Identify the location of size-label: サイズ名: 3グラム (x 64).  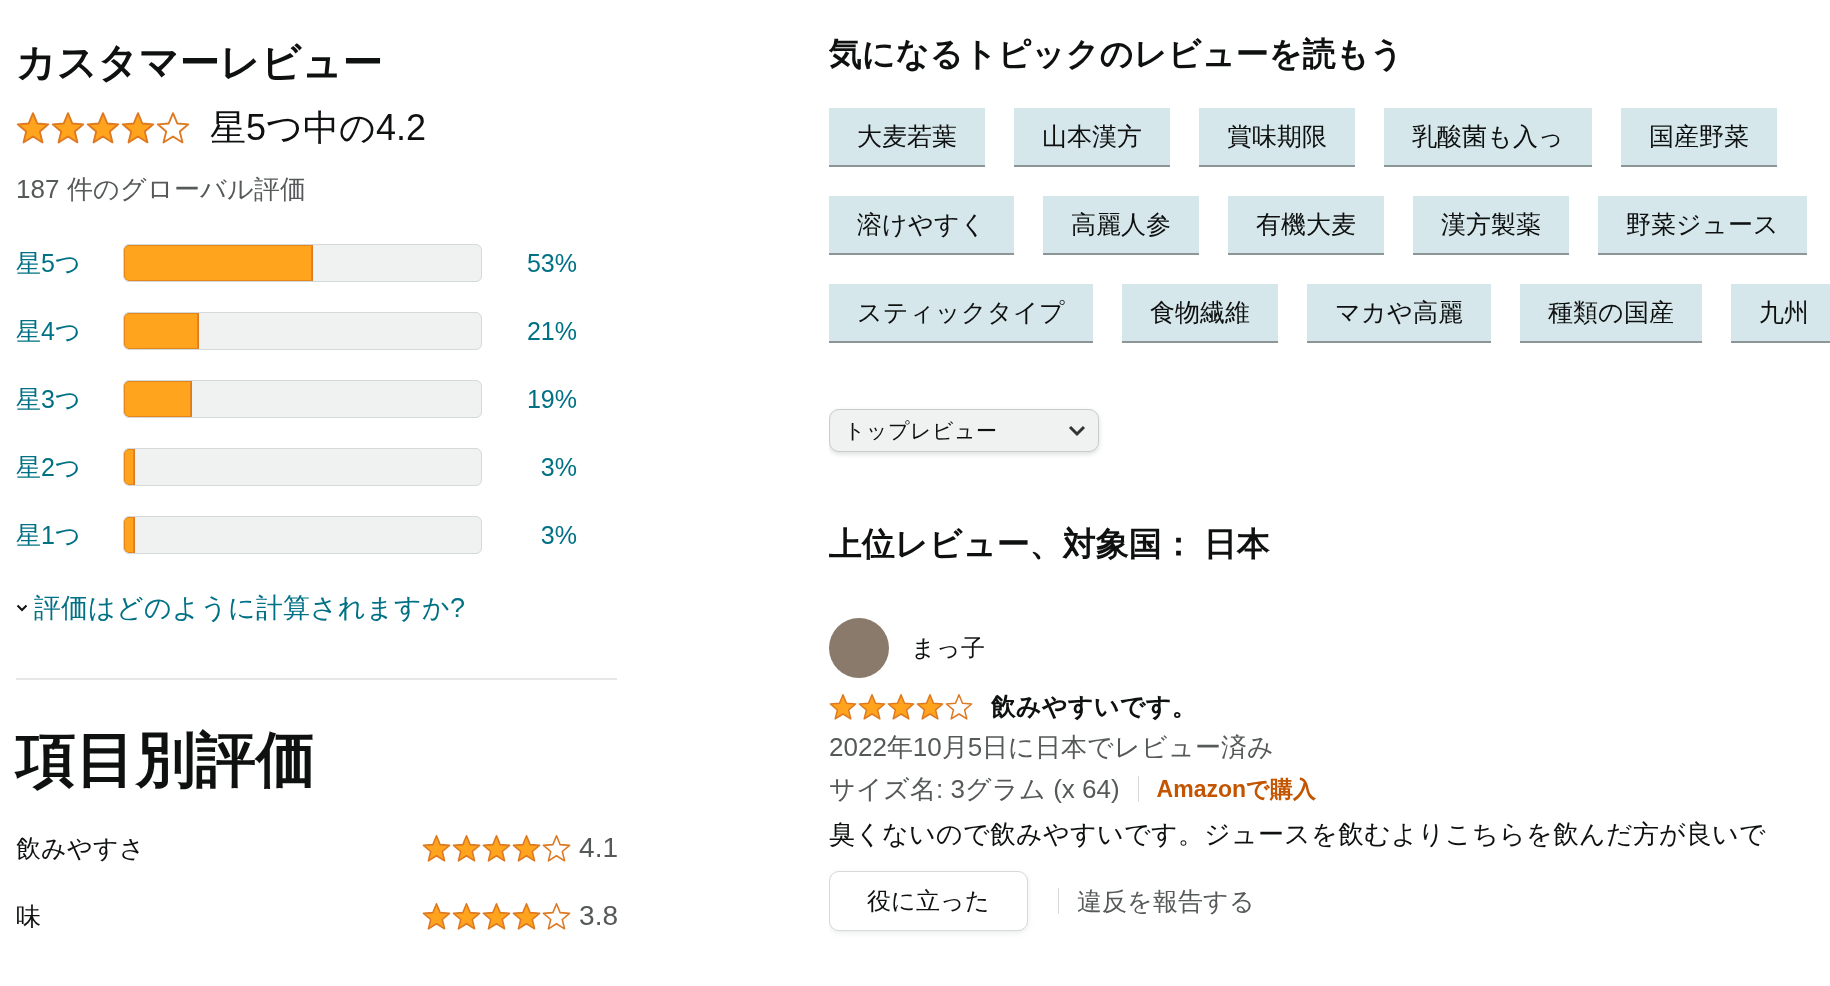
(974, 789).